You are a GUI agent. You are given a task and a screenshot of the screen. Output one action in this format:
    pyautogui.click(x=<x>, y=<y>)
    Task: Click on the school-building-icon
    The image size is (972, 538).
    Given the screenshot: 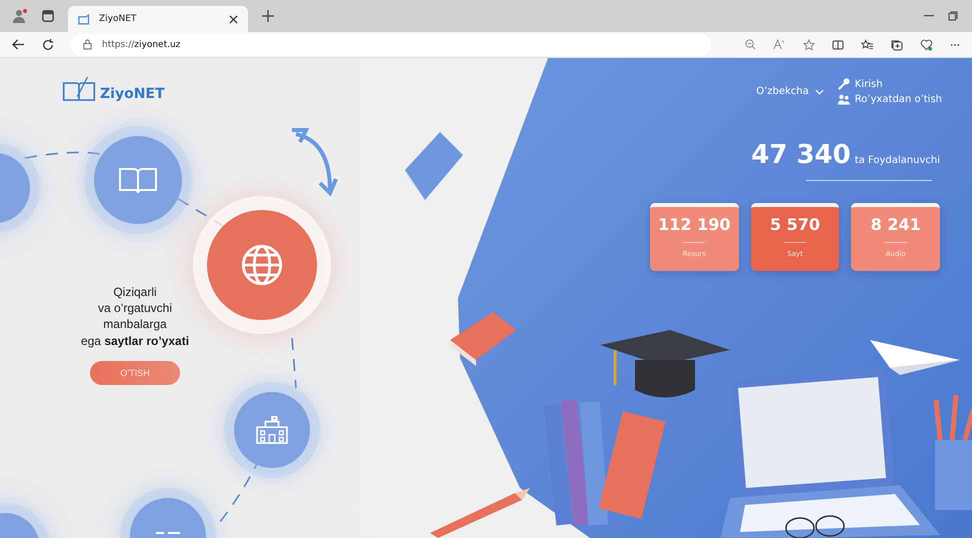 What is the action you would take?
    pyautogui.click(x=272, y=430)
    